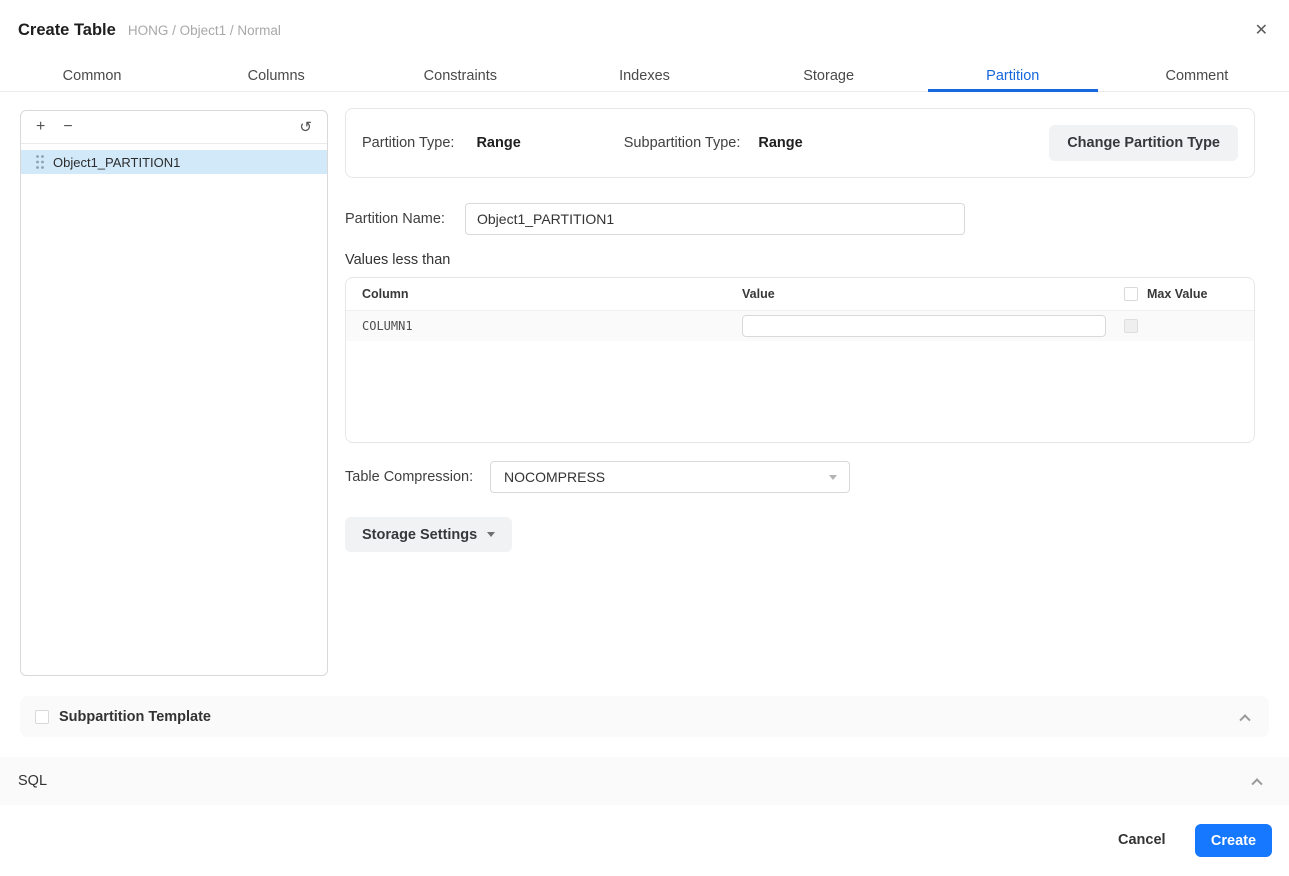  Describe the element at coordinates (204, 30) in the screenshot. I see `breadcrumb: HONG / Object1 / Normal` at that location.